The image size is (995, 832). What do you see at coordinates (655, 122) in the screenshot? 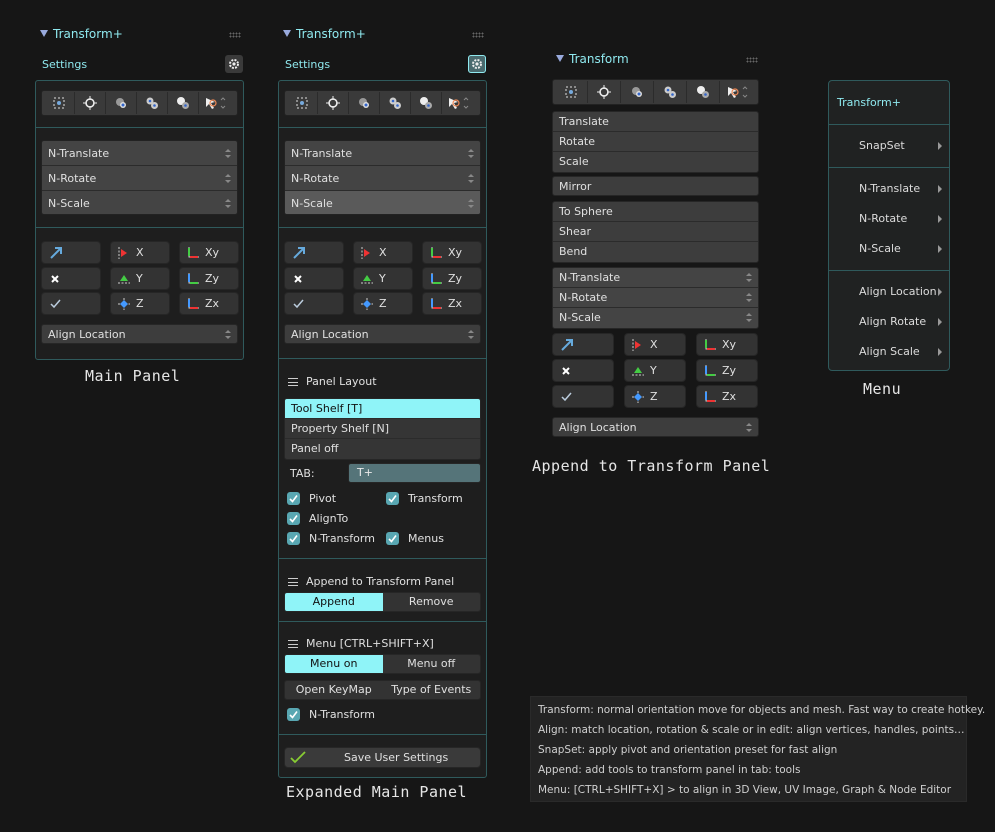
I see `translate-button: Translate` at bounding box center [655, 122].